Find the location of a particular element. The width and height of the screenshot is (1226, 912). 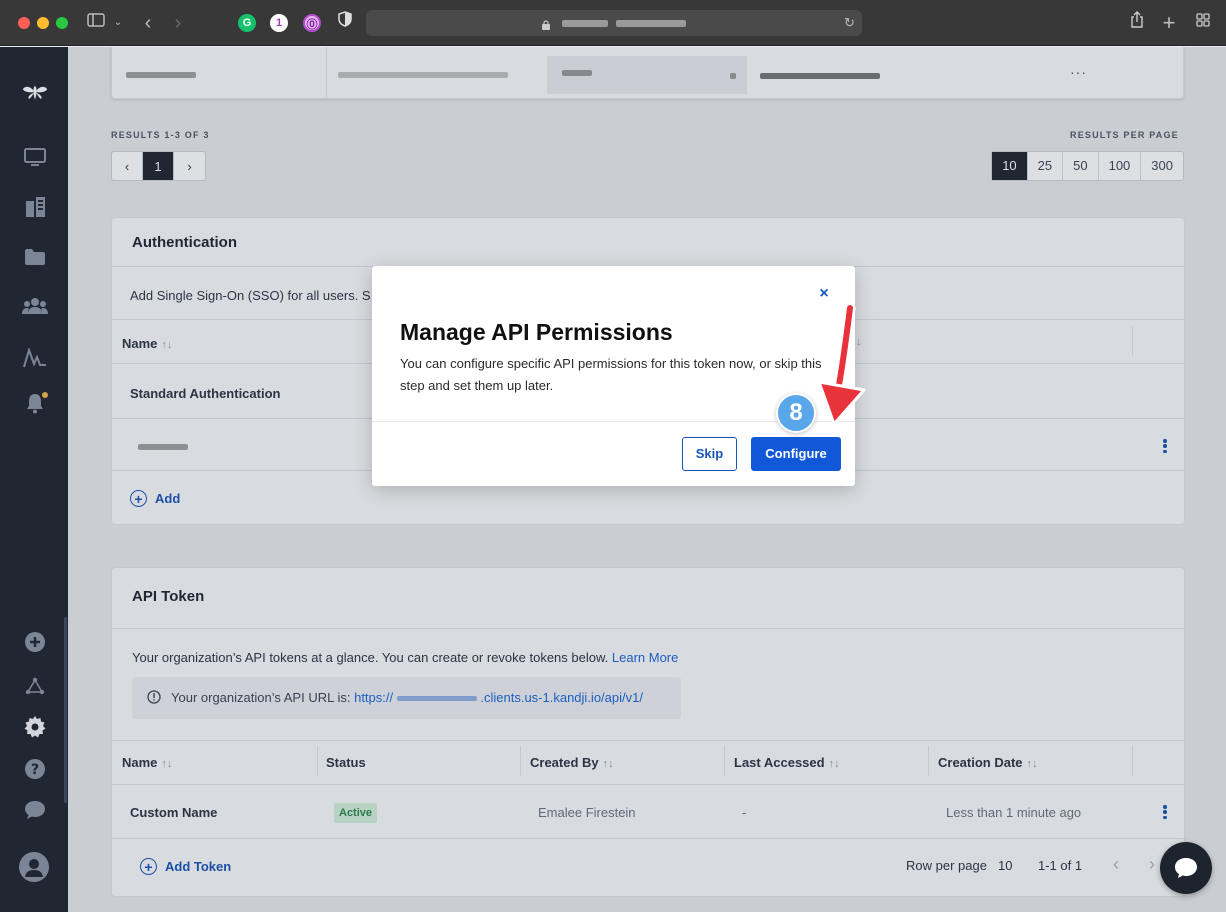

chevron-down-icon: ⌄ is located at coordinates (118, 23).